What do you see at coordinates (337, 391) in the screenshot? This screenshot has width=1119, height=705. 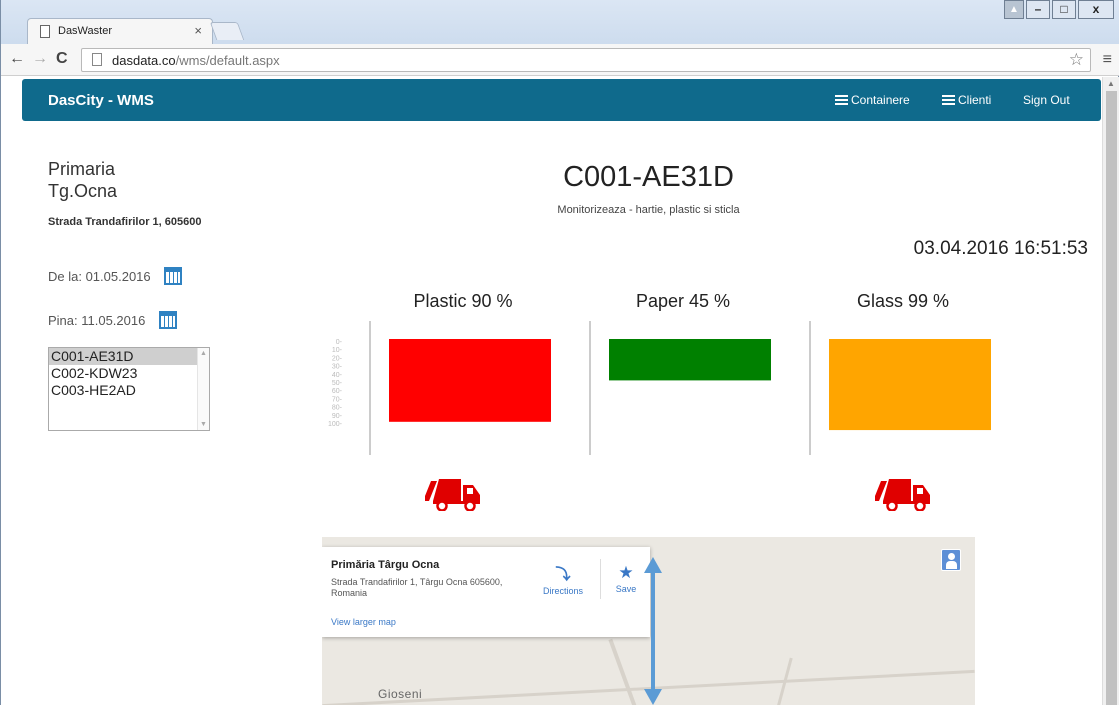 I see `y-tick-label: 60-` at bounding box center [337, 391].